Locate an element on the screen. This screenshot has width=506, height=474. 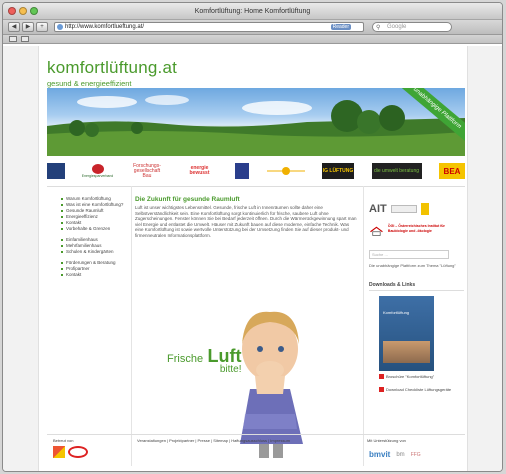
footer-logos is located at coordinates (70, 452).